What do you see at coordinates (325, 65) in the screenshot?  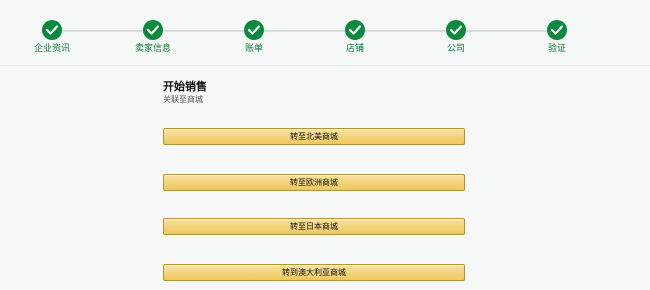 I see `divider` at bounding box center [325, 65].